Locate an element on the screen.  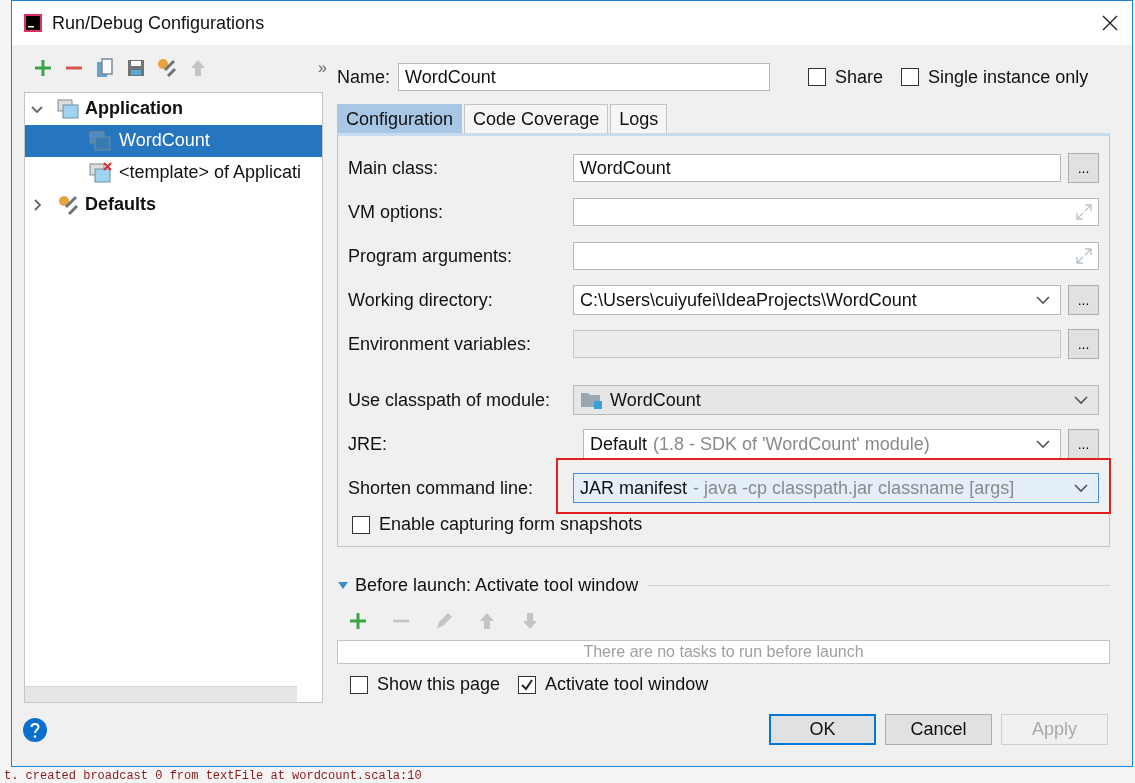
tab: Logs is located at coordinates (639, 118).